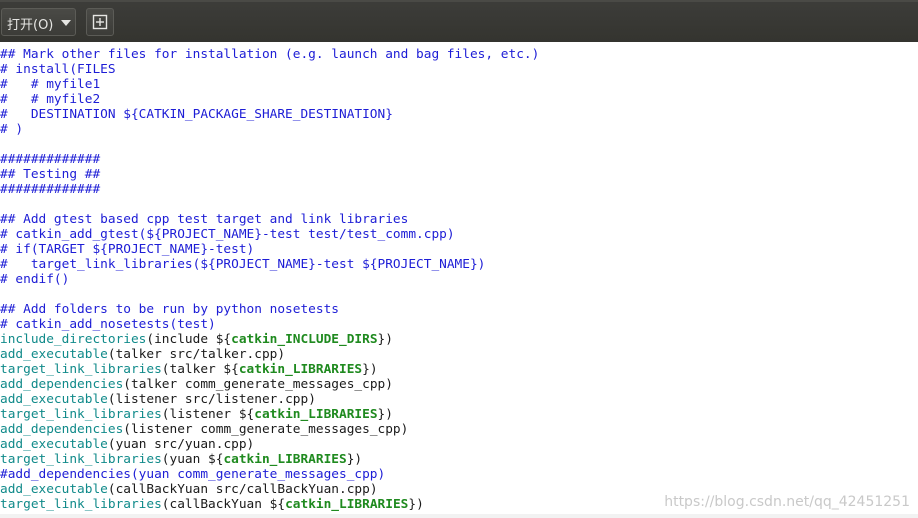  What do you see at coordinates (269, 324) in the screenshot?
I see `code-line: # catkin_add_nosetests(test)` at bounding box center [269, 324].